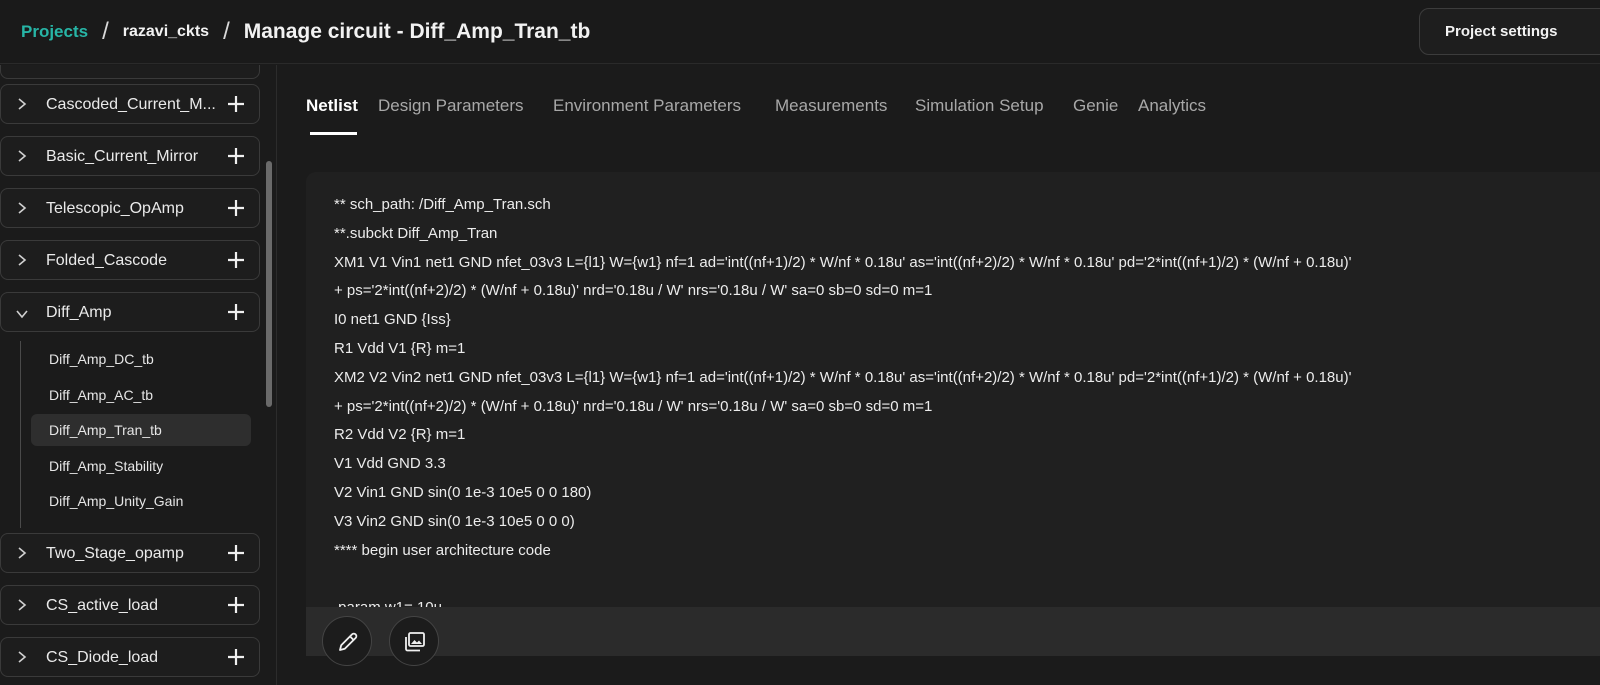  What do you see at coordinates (115, 553) in the screenshot?
I see `folder-label: Two_Stage_opamp` at bounding box center [115, 553].